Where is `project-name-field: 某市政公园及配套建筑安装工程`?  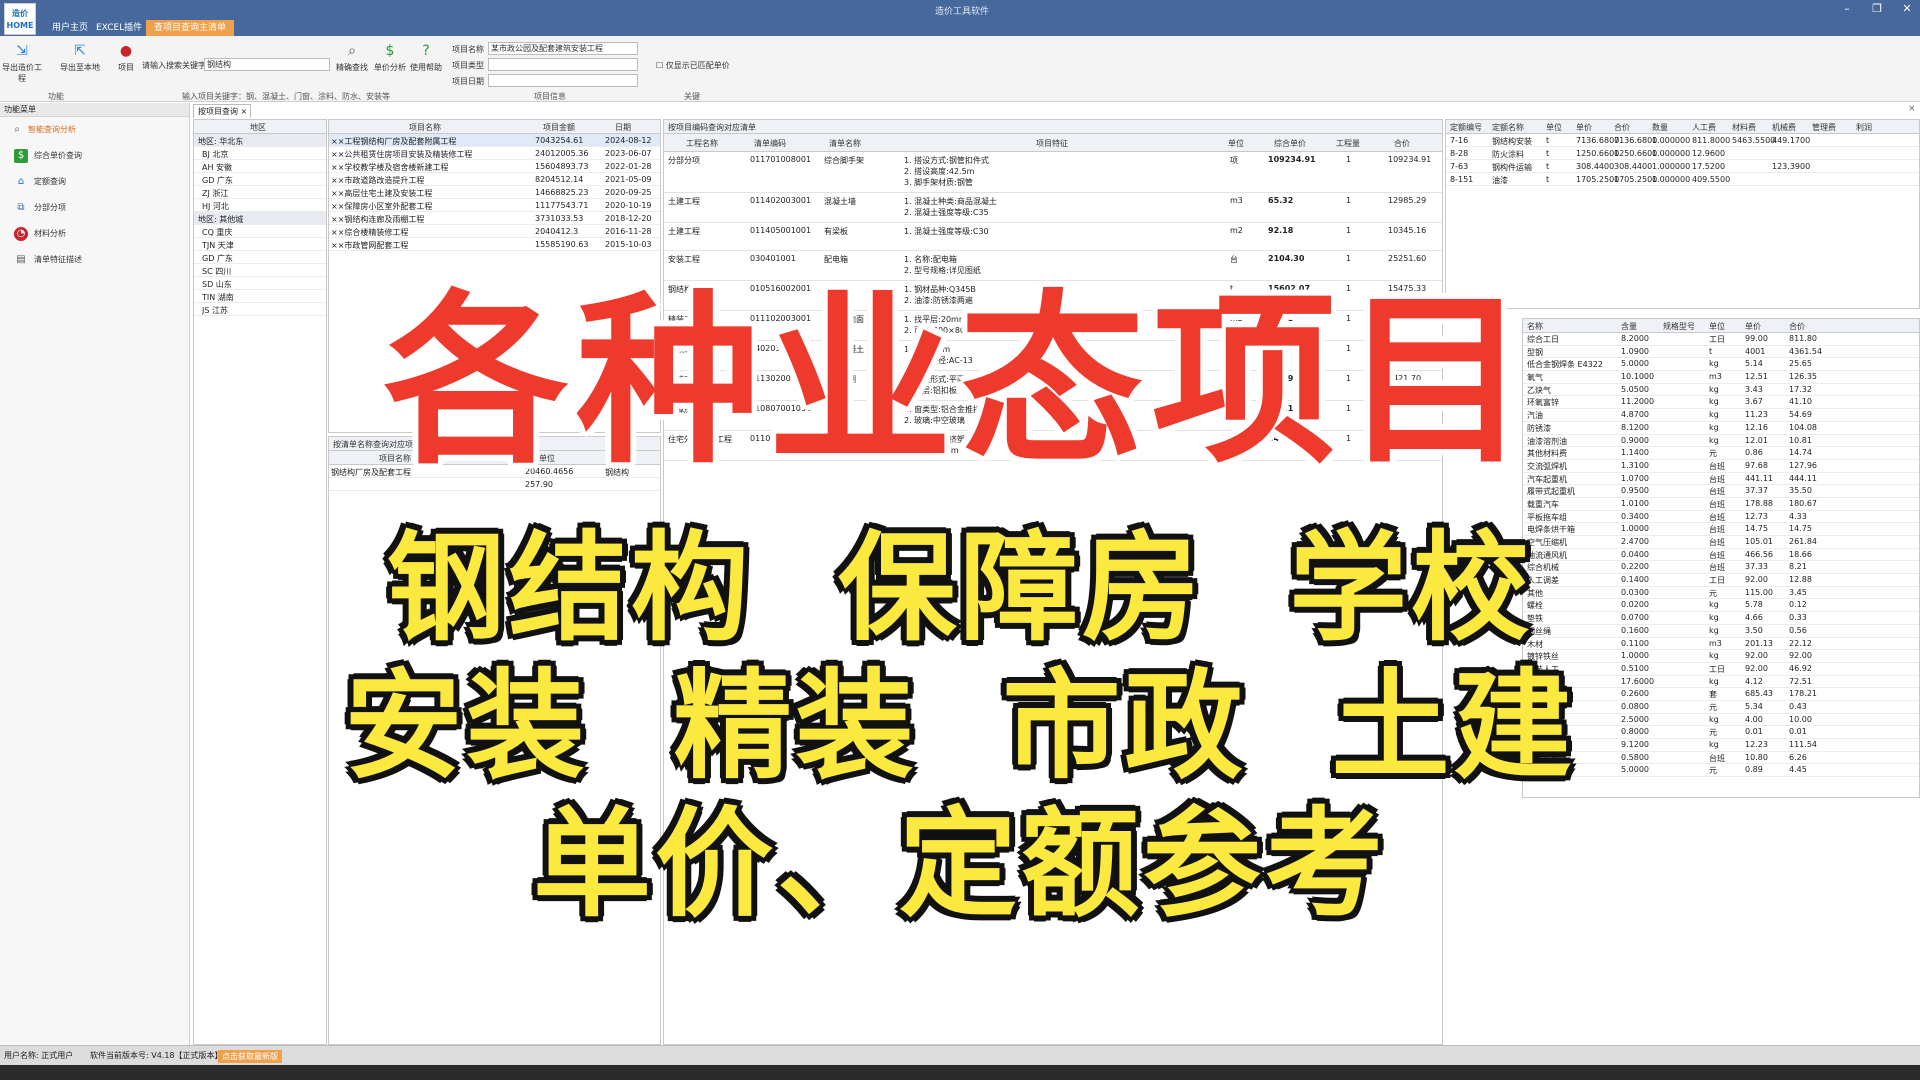
project-name-field: 某市政公园及配套建筑安装工程 is located at coordinates (563, 48).